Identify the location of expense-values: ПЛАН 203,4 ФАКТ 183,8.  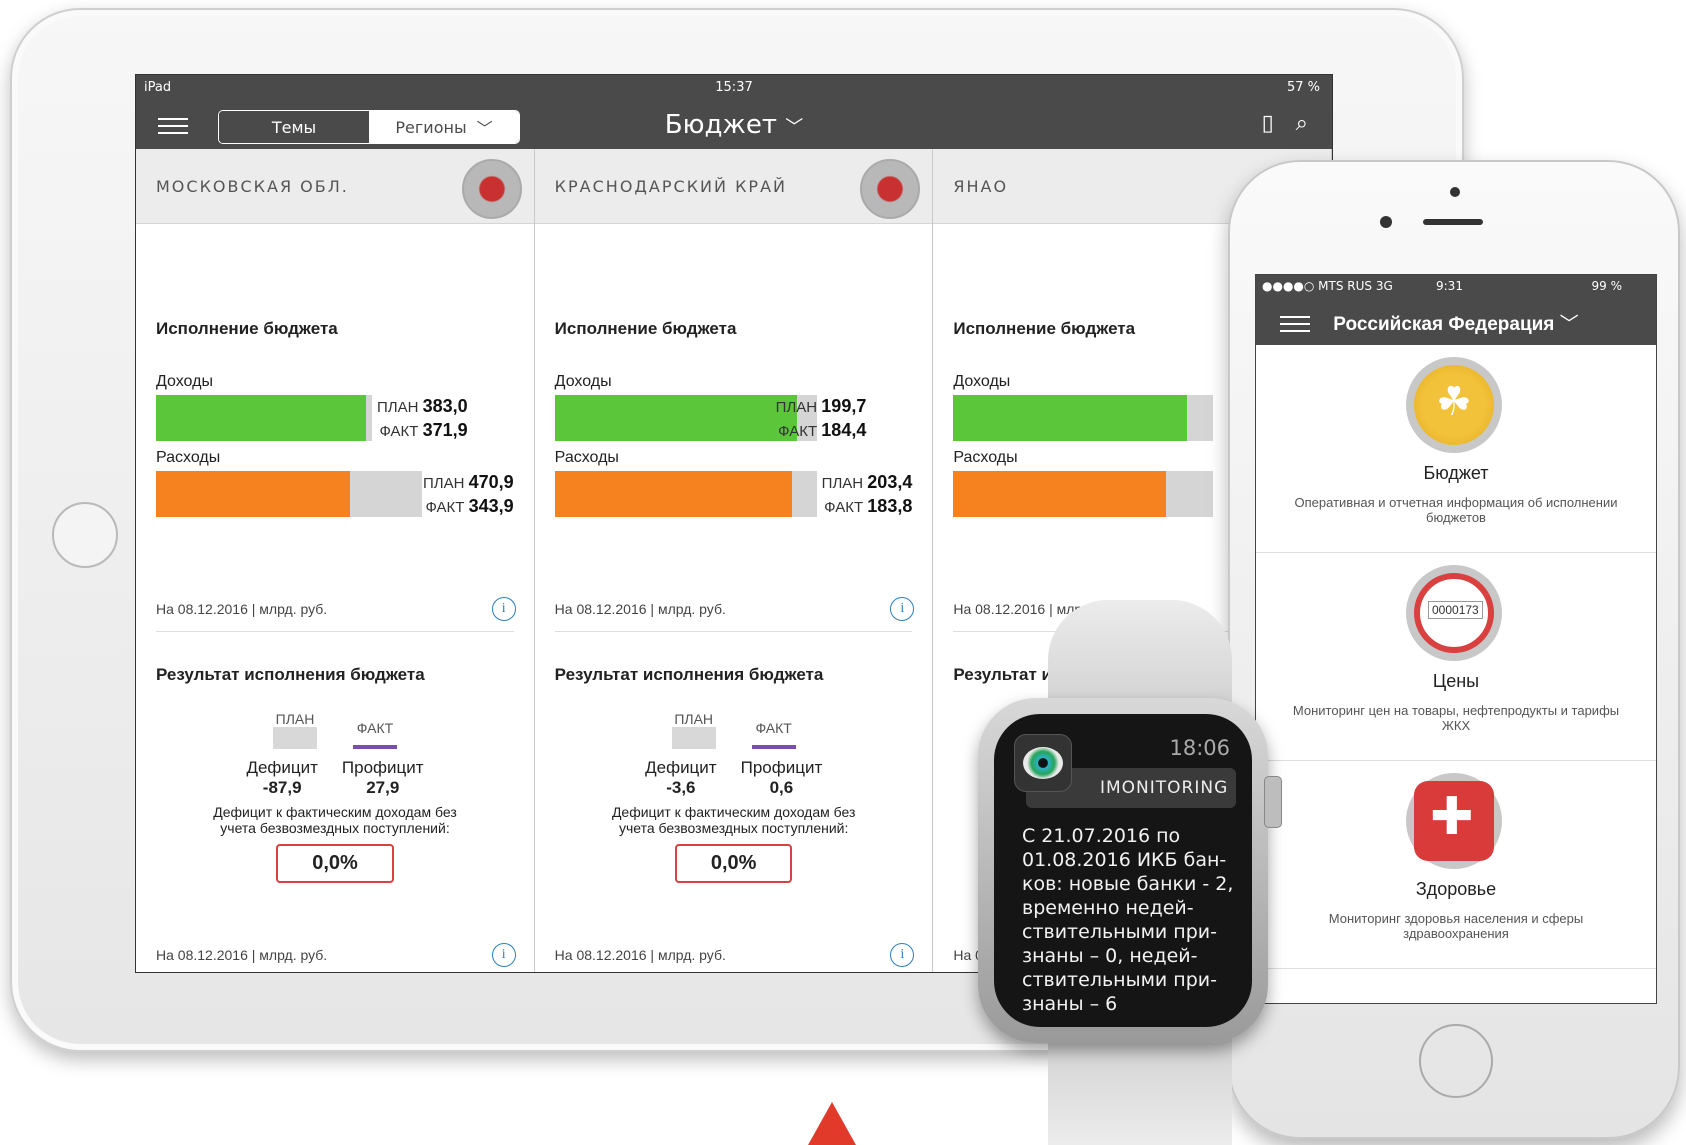
(867, 495).